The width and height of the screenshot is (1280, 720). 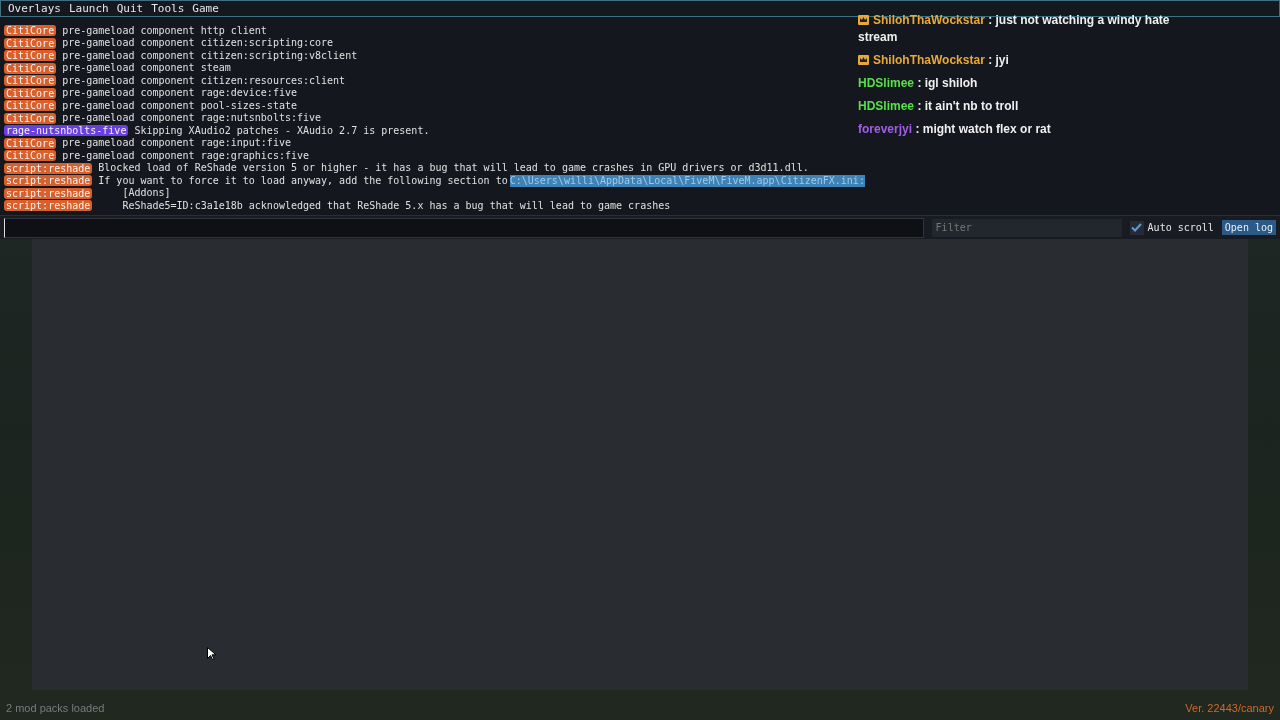 What do you see at coordinates (1026, 227) in the screenshot?
I see `filter-field: Filter` at bounding box center [1026, 227].